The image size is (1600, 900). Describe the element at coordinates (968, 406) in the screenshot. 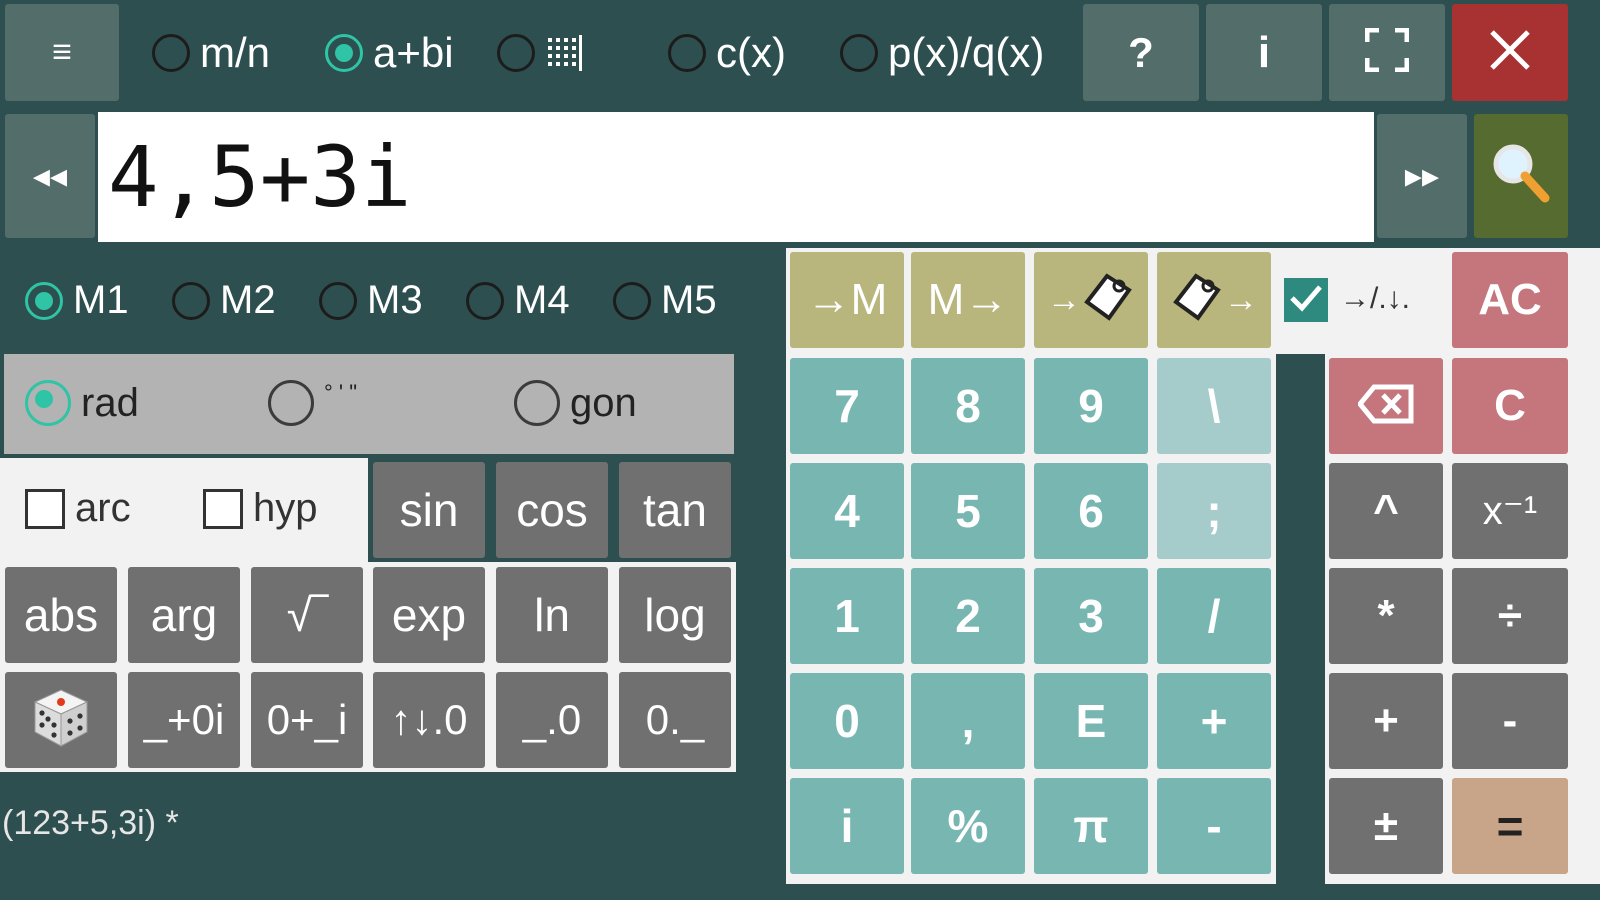

I see `key-8: 8` at that location.